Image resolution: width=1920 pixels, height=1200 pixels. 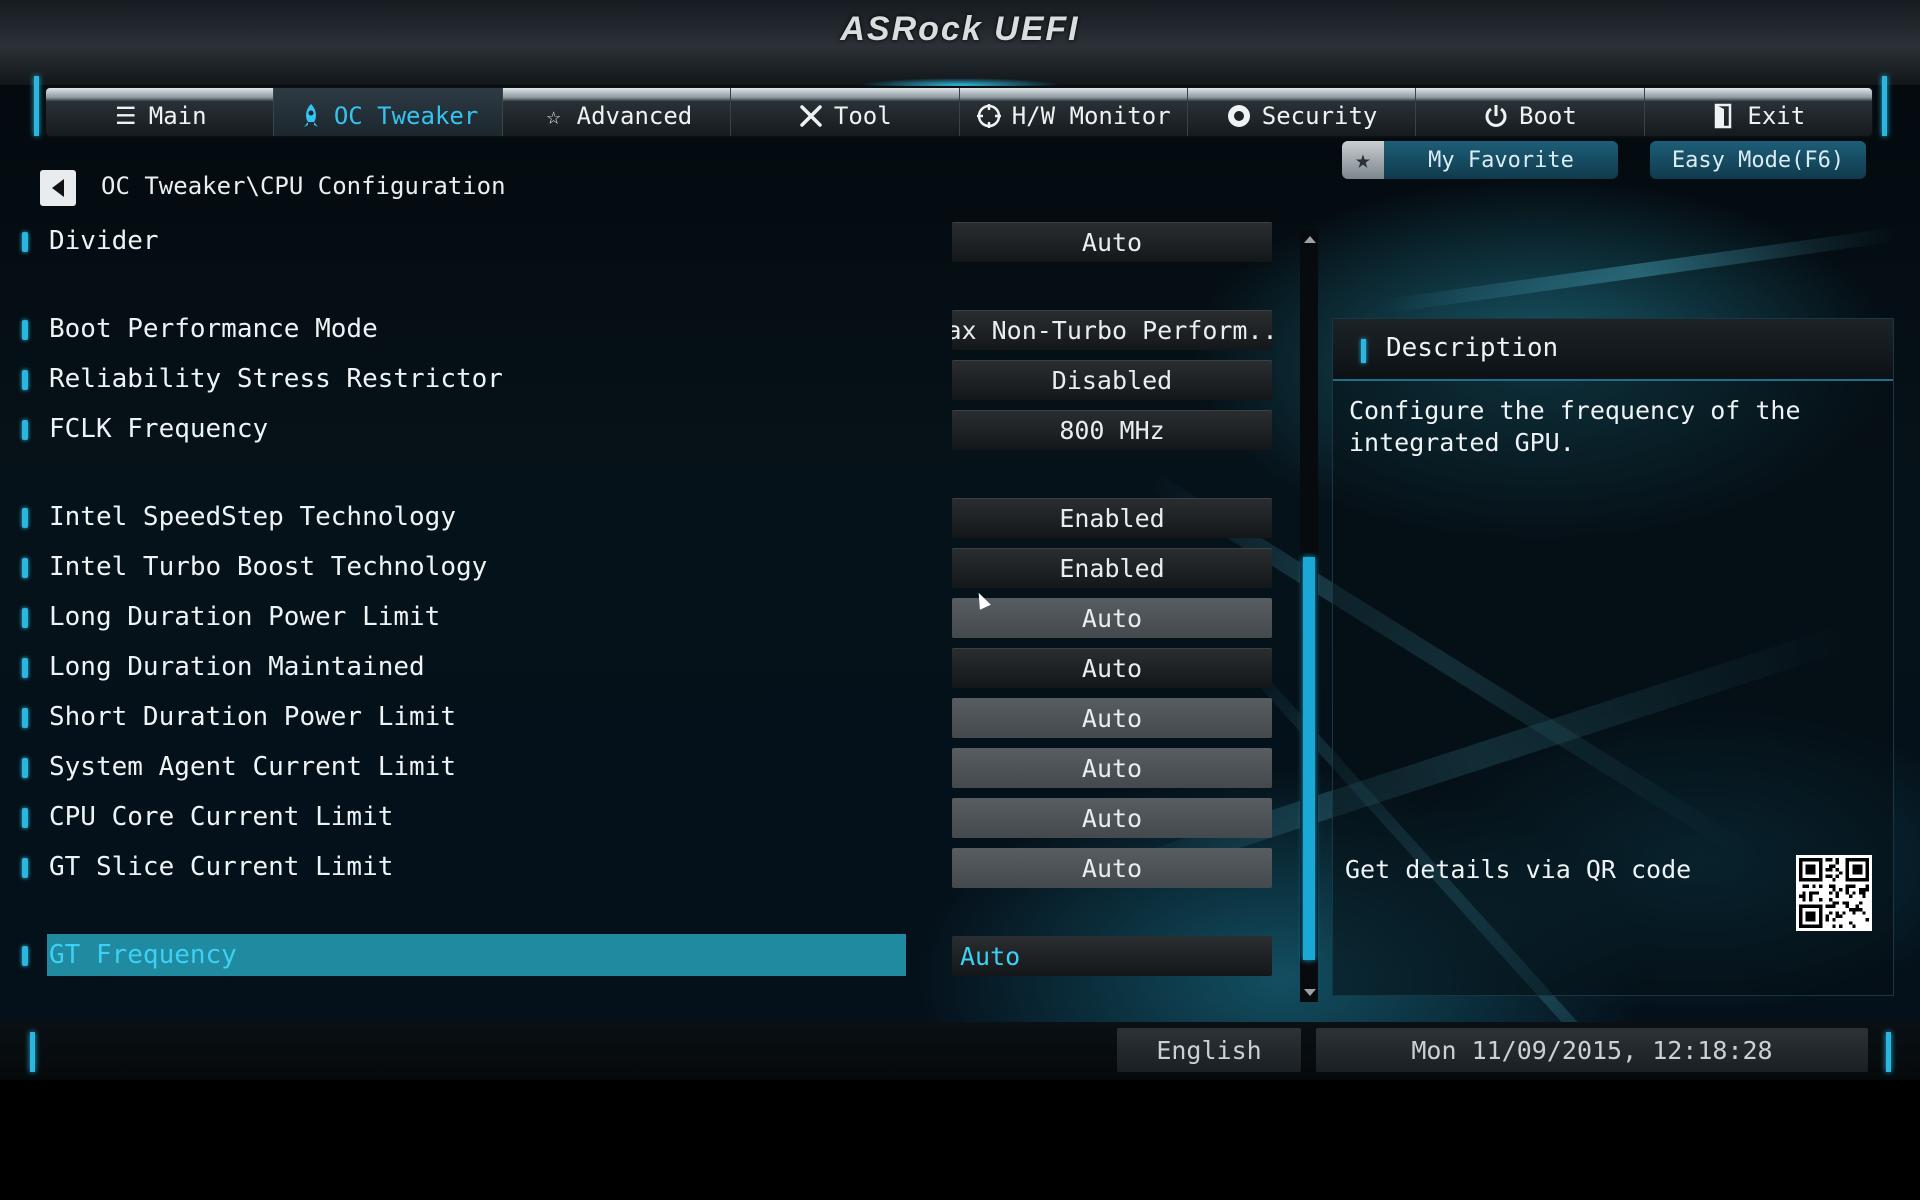 I want to click on setting-row: Divider Auto, so click(x=645, y=242).